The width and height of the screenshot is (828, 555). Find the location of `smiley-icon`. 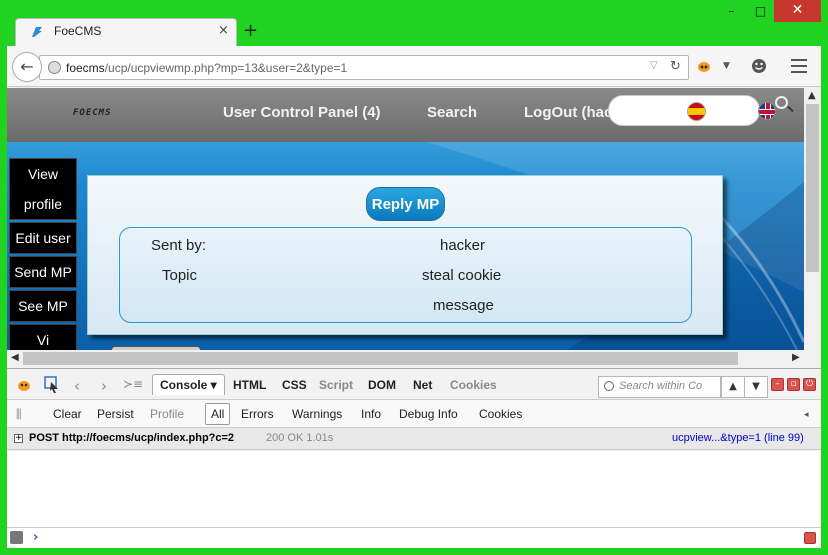

smiley-icon is located at coordinates (759, 66).